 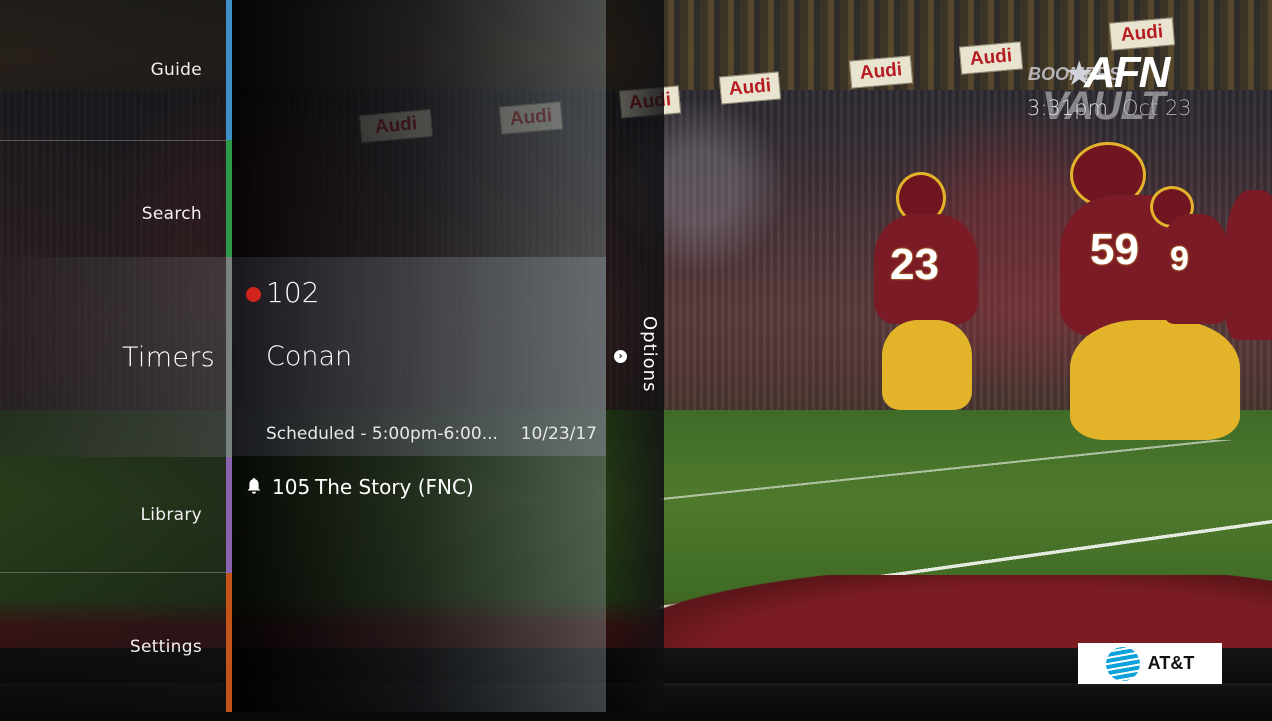 What do you see at coordinates (1109, 108) in the screenshot?
I see `clock: 3:31pm Oct 23` at bounding box center [1109, 108].